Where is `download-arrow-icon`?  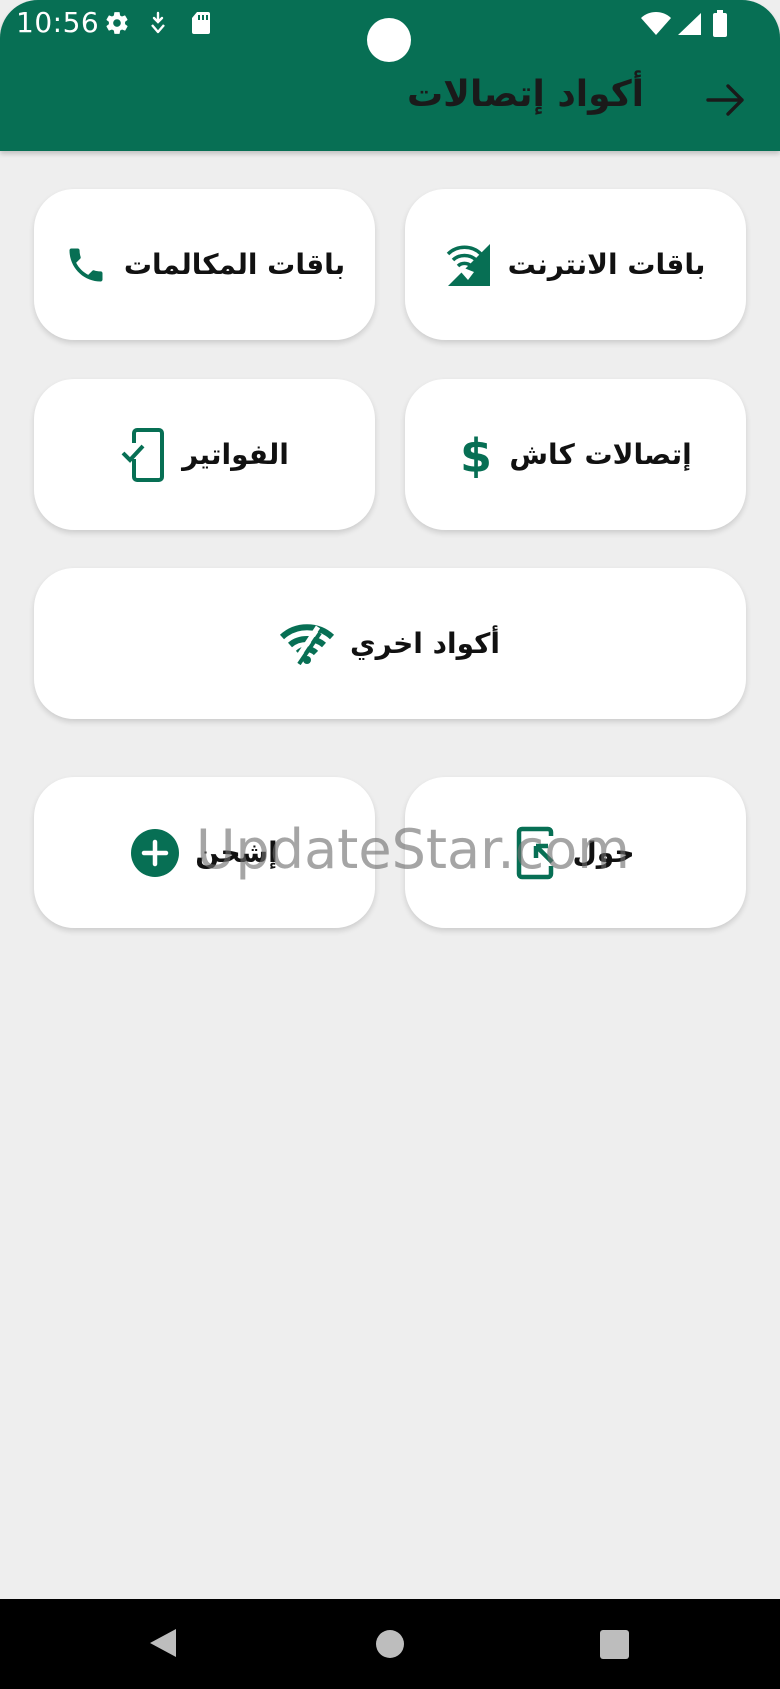
download-arrow-icon is located at coordinates (158, 25).